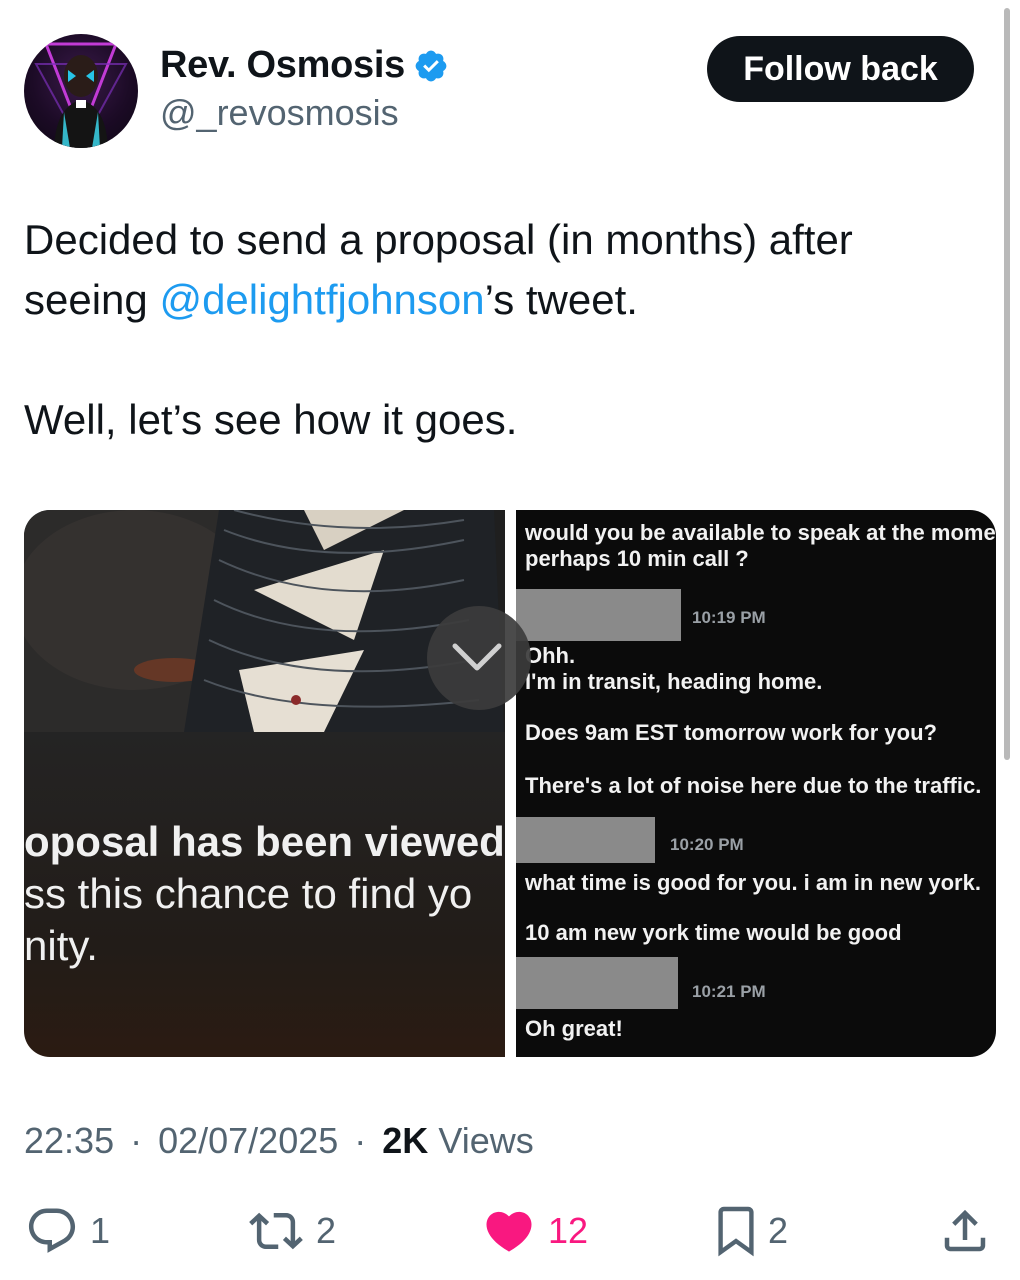 This screenshot has height=1280, width=1020. Describe the element at coordinates (264, 621) in the screenshot. I see `braided-photo` at that location.